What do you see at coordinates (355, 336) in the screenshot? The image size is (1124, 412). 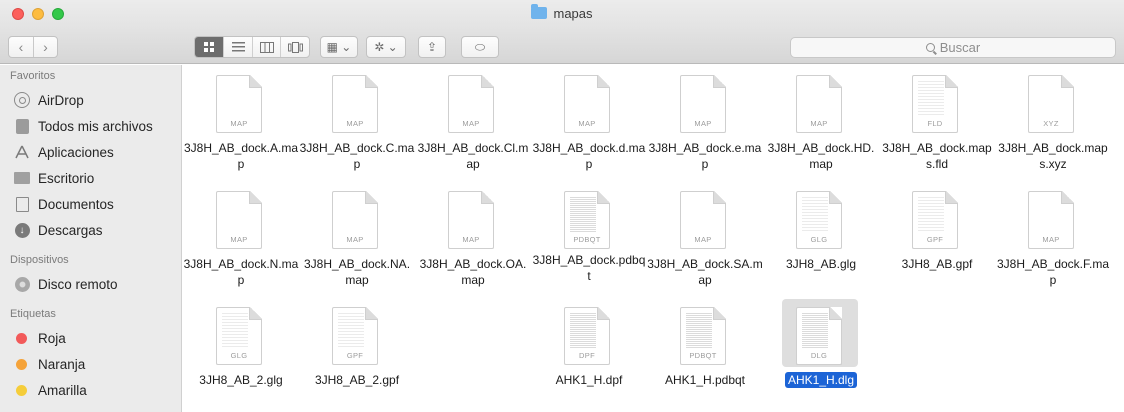 I see `document-icon: GPF` at bounding box center [355, 336].